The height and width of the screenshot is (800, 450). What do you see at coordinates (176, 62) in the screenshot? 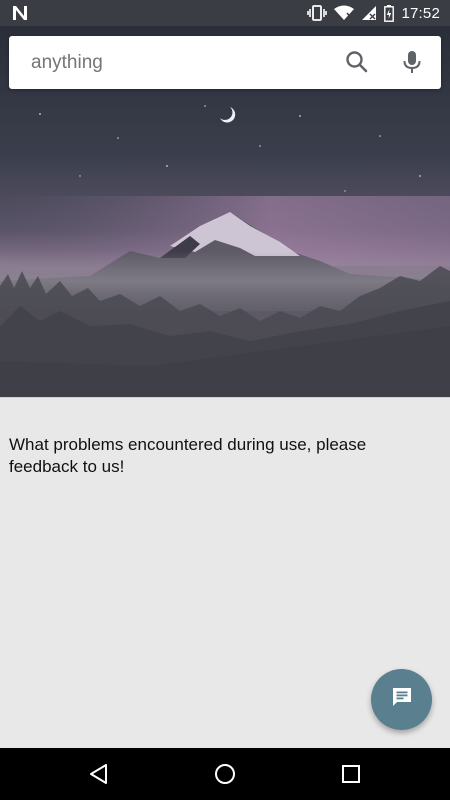
I see `search-input` at bounding box center [176, 62].